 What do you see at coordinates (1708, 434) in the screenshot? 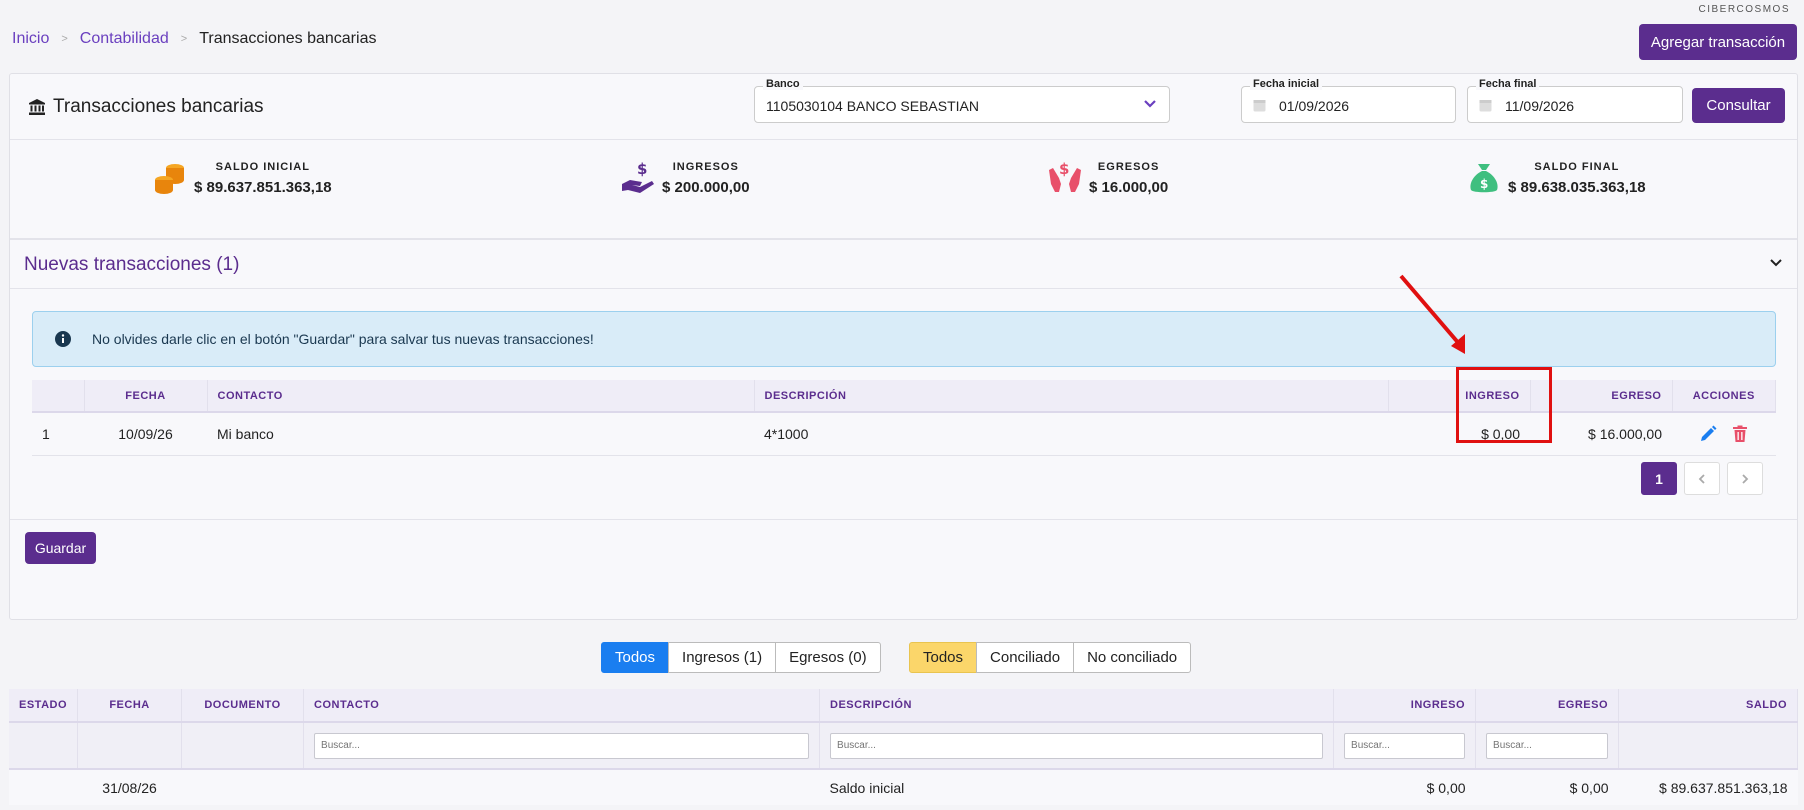
I see `edit-pencil-icon` at bounding box center [1708, 434].